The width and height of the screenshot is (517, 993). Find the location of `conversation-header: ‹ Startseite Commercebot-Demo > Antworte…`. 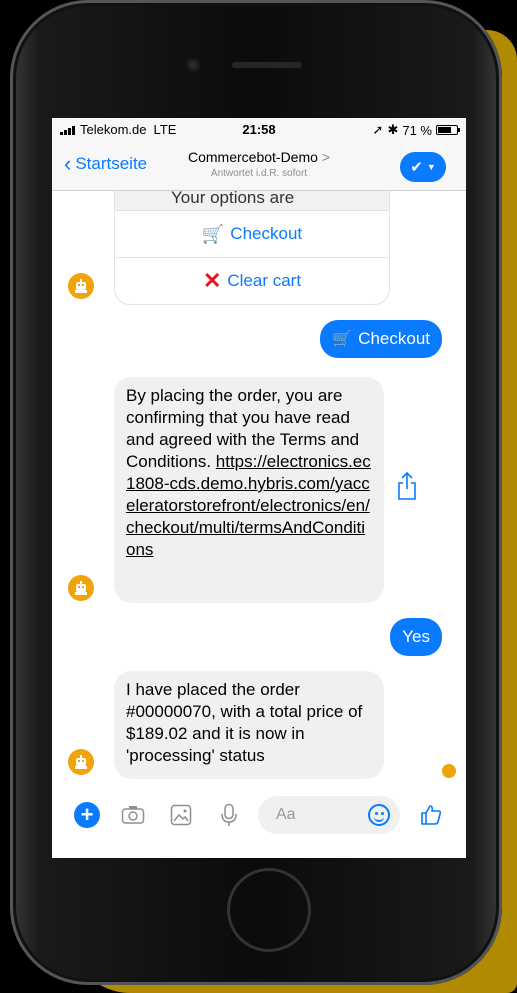

conversation-header: ‹ Startseite Commercebot-Demo > Antworte… is located at coordinates (259, 165).